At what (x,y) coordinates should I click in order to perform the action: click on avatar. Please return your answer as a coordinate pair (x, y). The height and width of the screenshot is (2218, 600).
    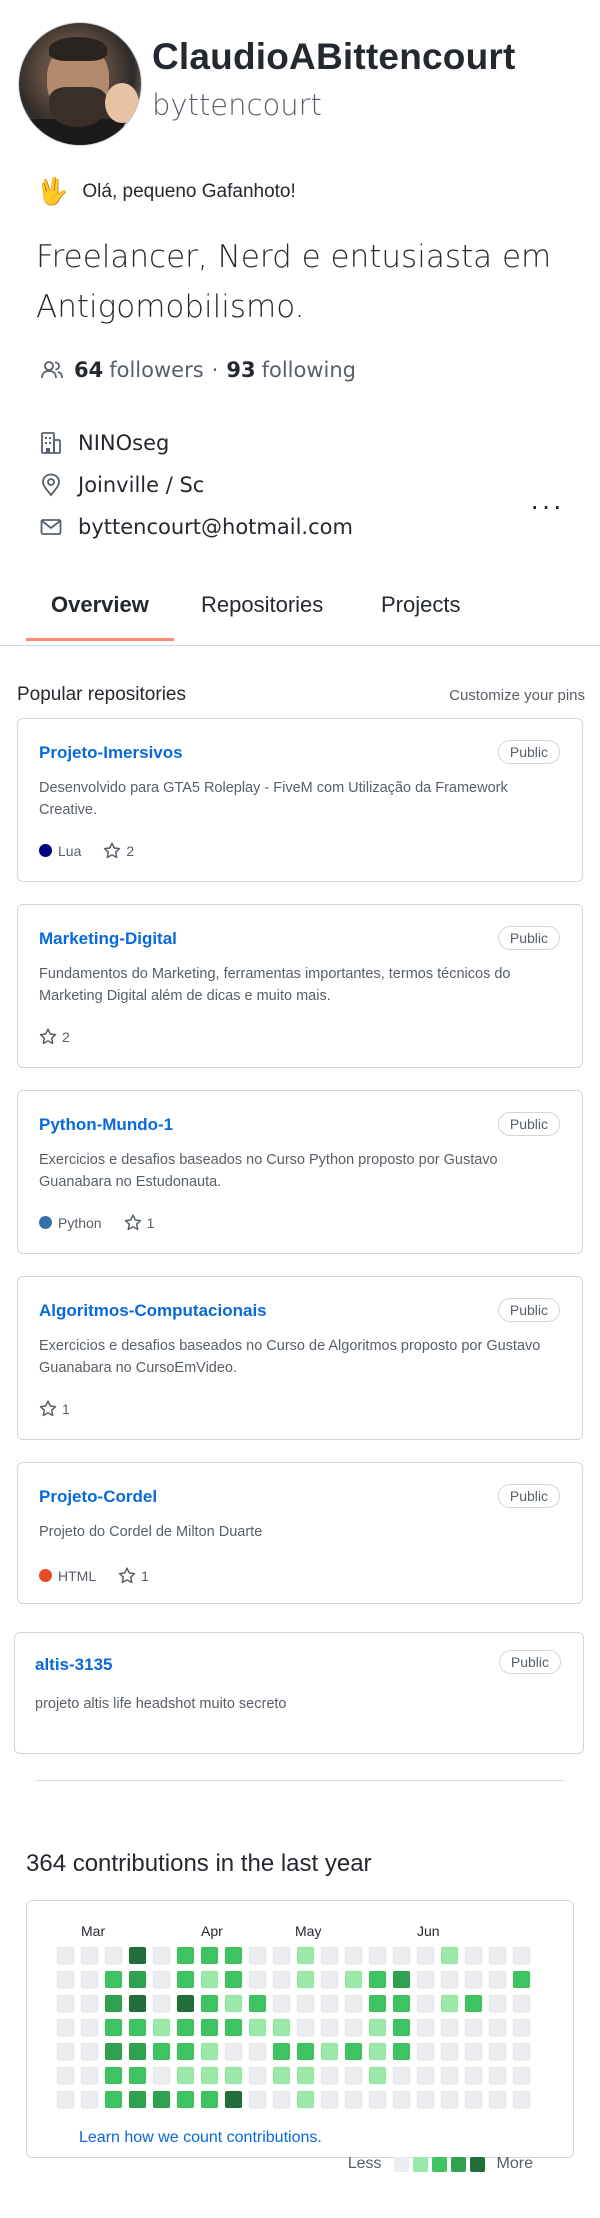
    Looking at the image, I should click on (80, 84).